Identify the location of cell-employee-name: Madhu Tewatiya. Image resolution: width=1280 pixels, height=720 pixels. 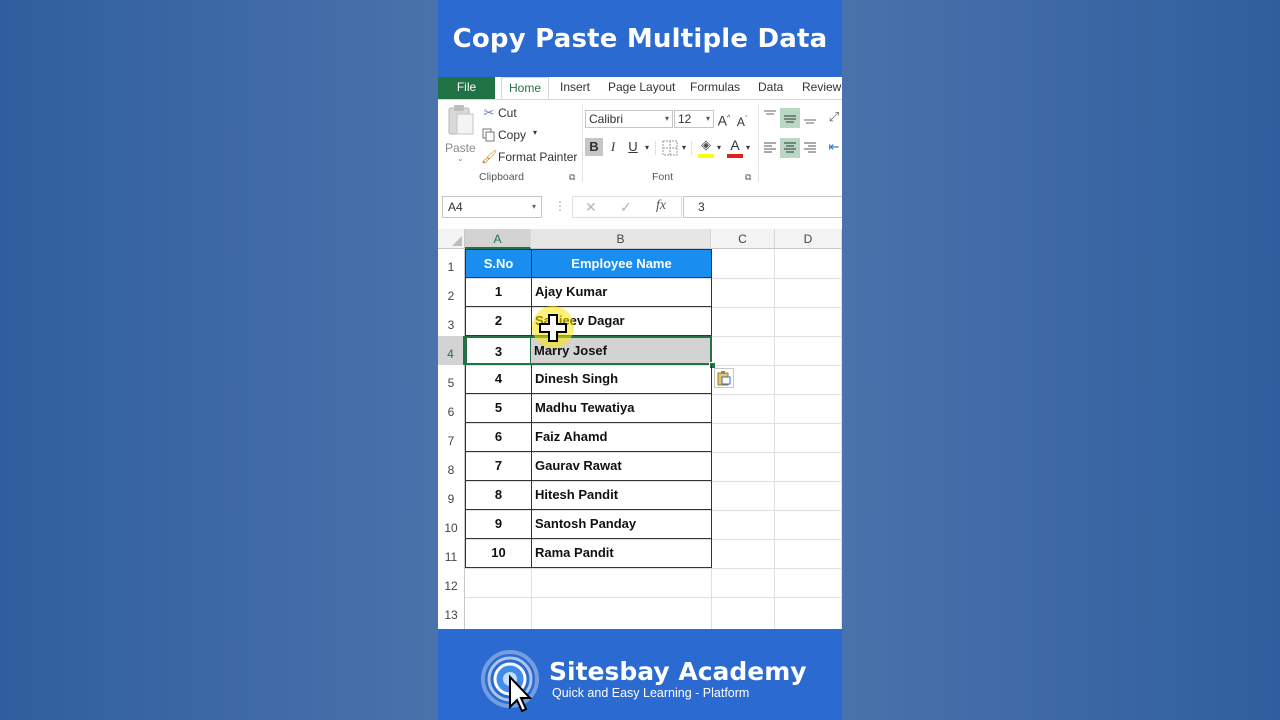
(621, 408).